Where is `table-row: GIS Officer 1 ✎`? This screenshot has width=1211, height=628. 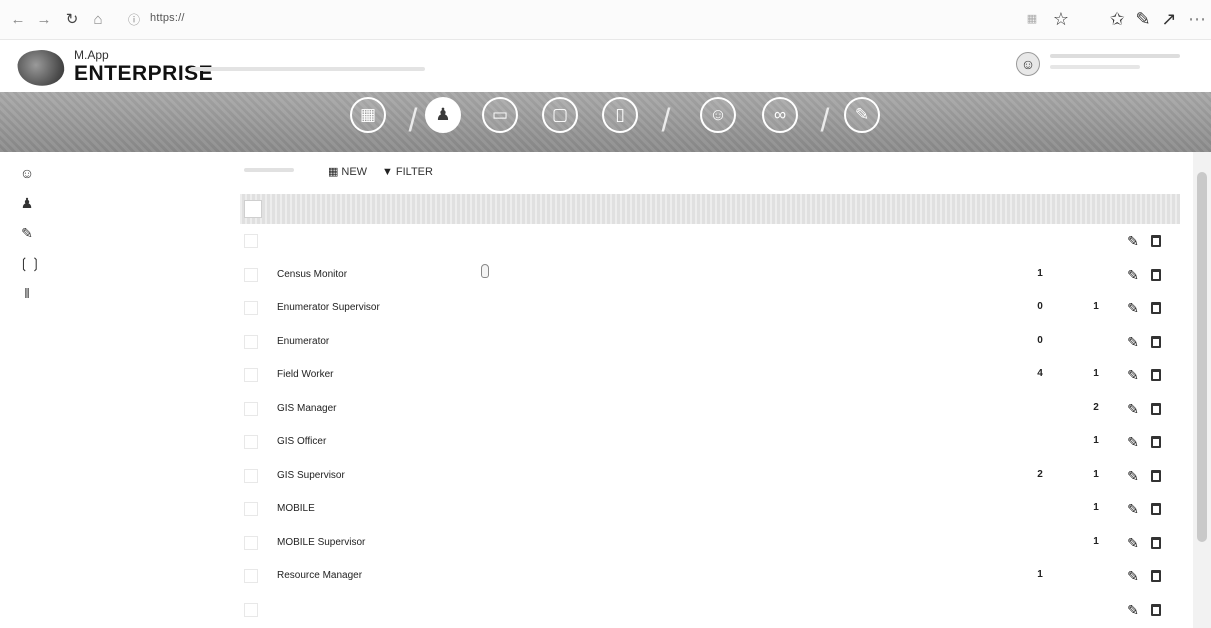
table-row: GIS Officer 1 ✎ is located at coordinates (710, 442).